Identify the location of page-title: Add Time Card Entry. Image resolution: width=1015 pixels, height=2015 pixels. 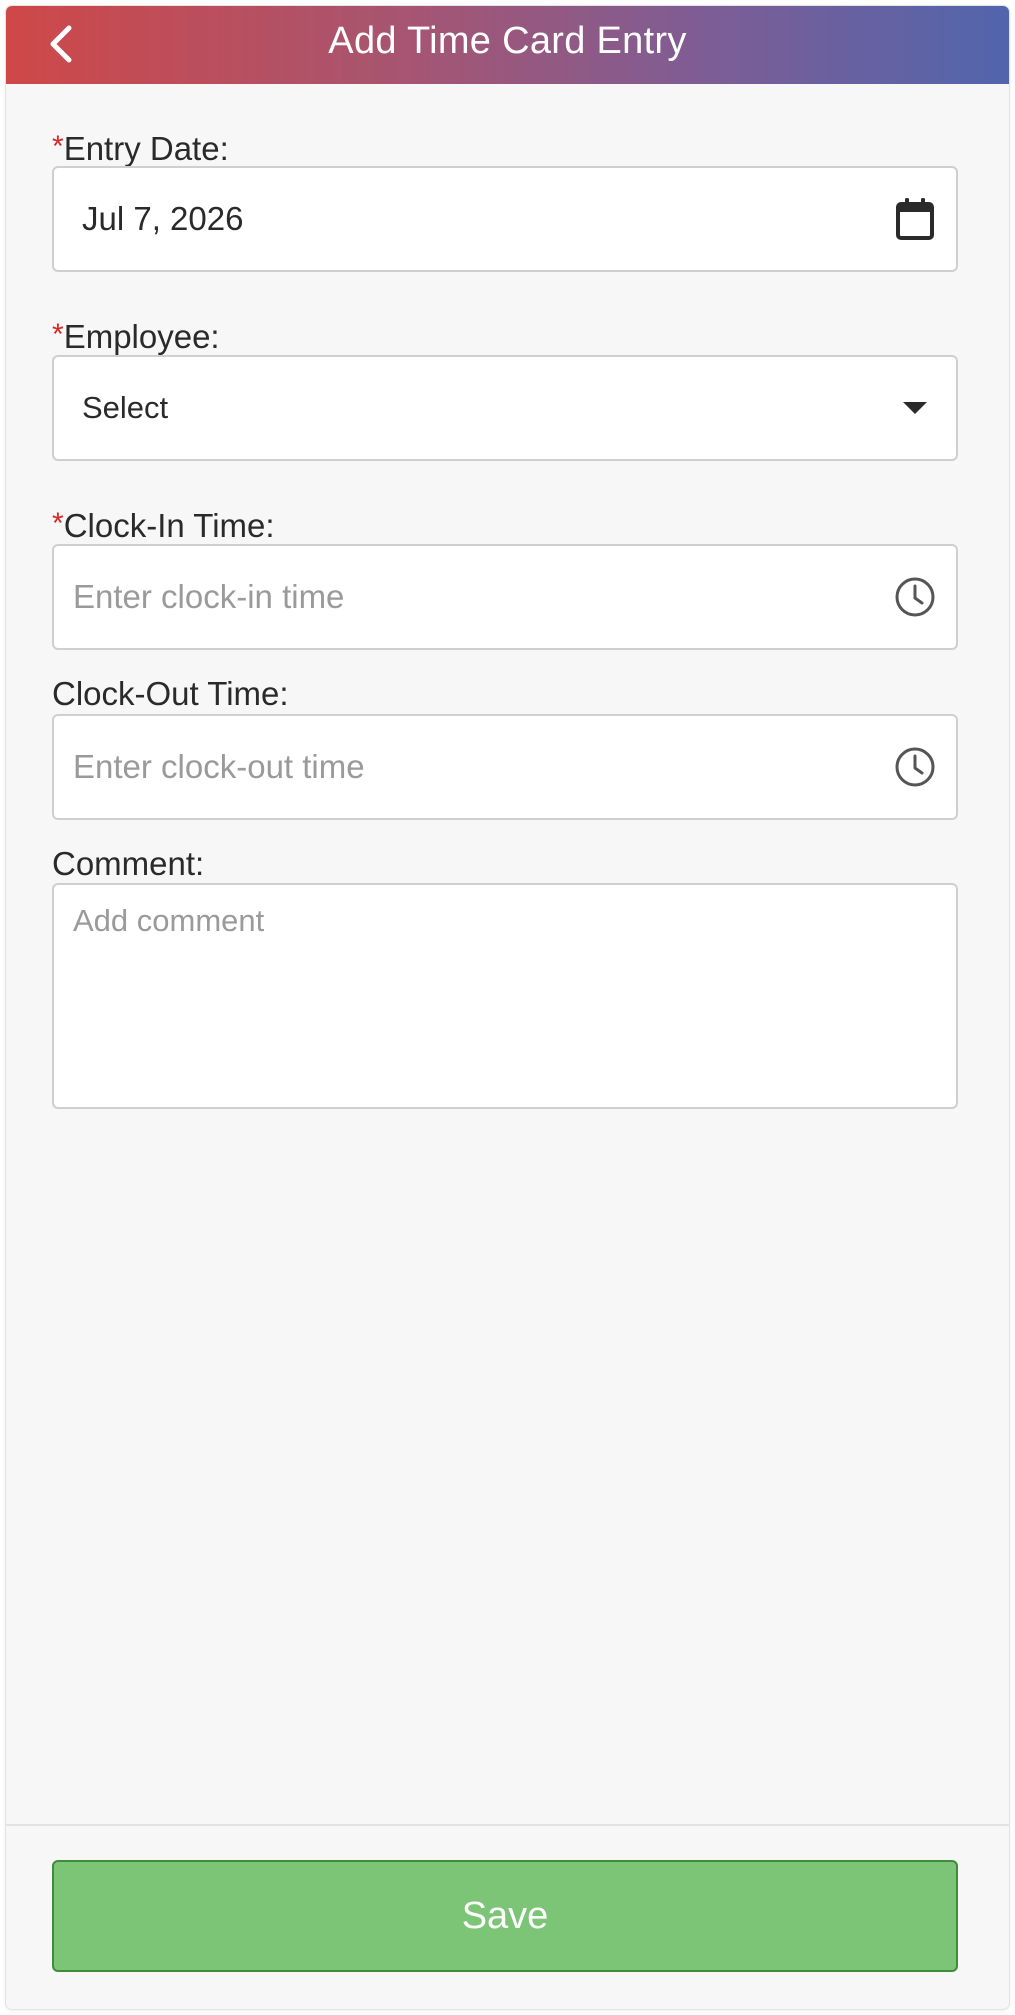
(507, 41).